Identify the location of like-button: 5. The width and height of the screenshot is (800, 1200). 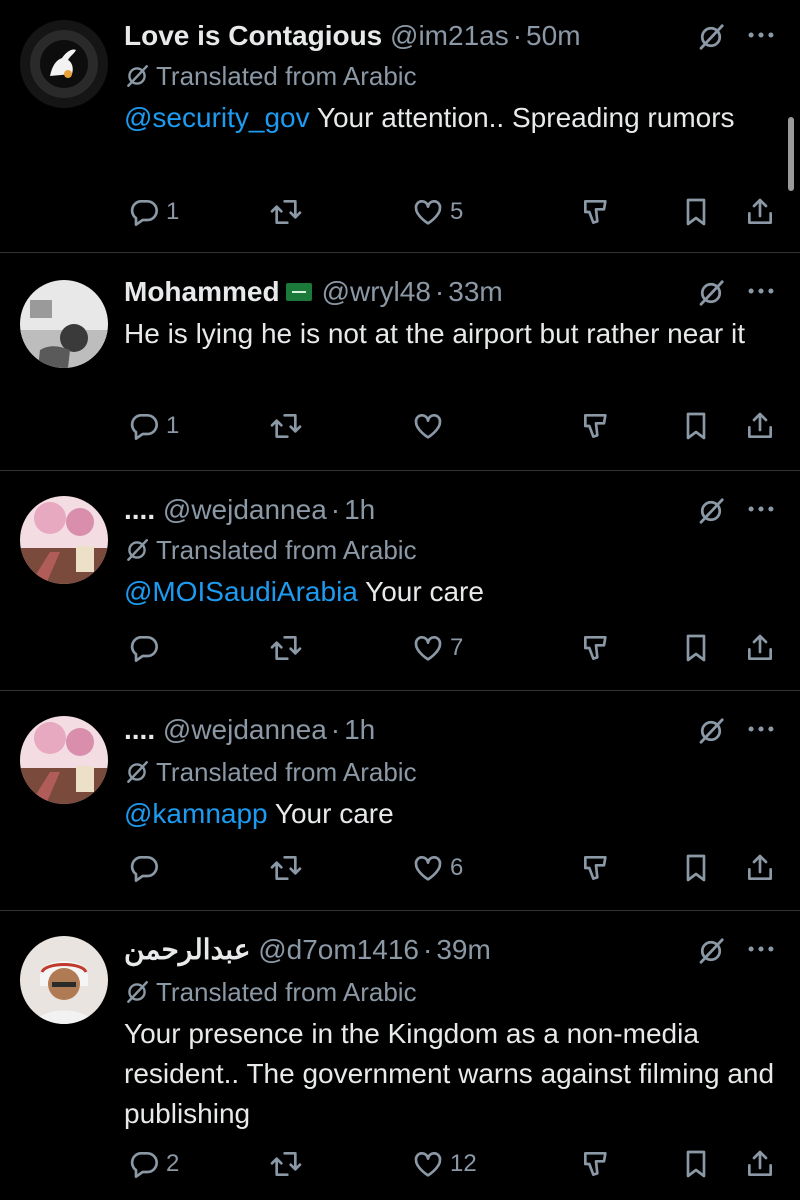
(437, 212).